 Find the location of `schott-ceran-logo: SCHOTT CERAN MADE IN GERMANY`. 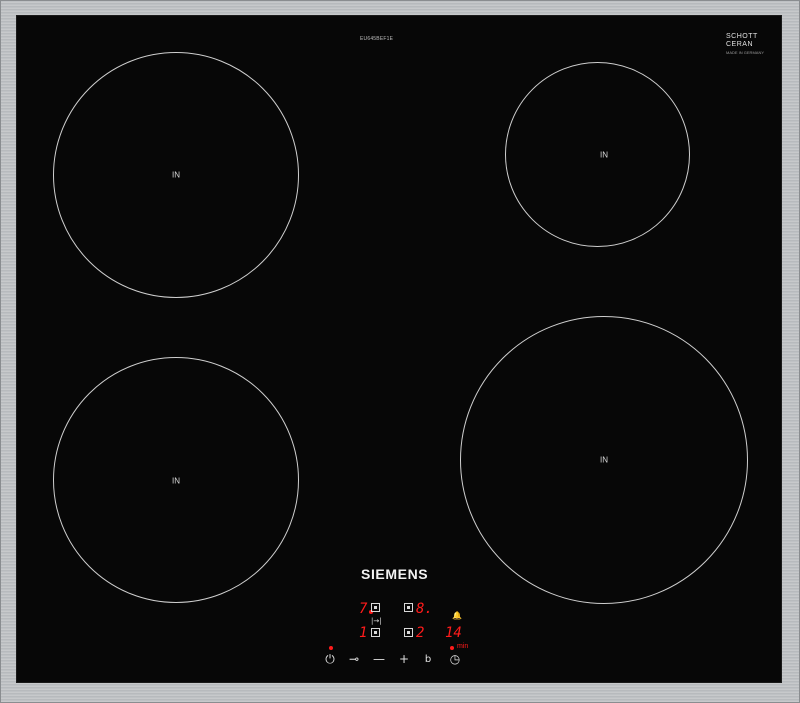

schott-ceran-logo: SCHOTT CERAN MADE IN GERMANY is located at coordinates (745, 45).